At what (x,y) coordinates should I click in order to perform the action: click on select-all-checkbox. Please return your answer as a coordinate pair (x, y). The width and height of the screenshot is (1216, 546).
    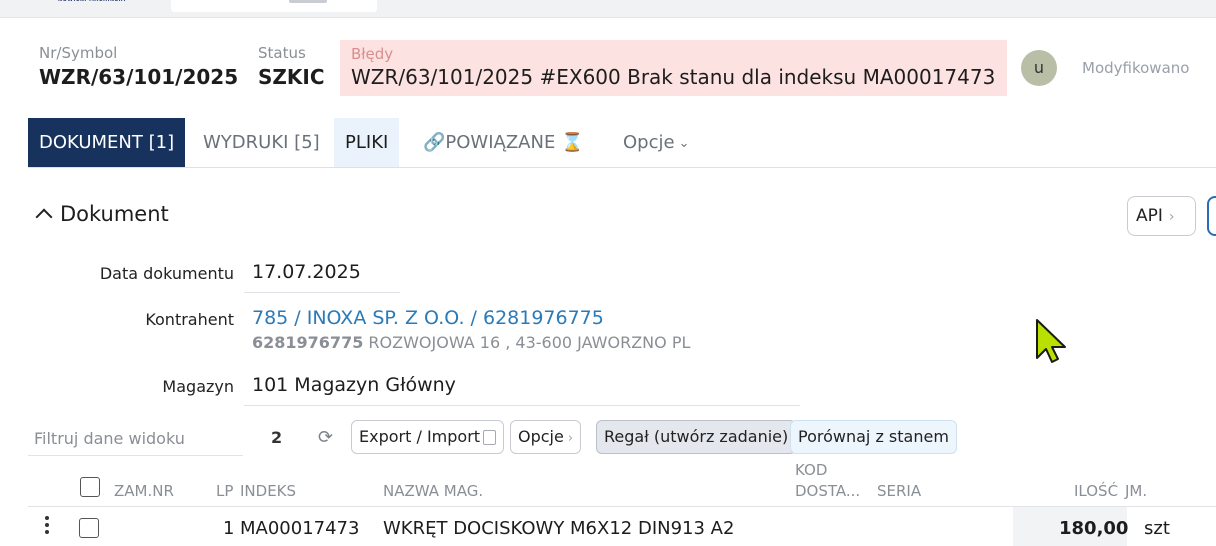
    Looking at the image, I should click on (90, 487).